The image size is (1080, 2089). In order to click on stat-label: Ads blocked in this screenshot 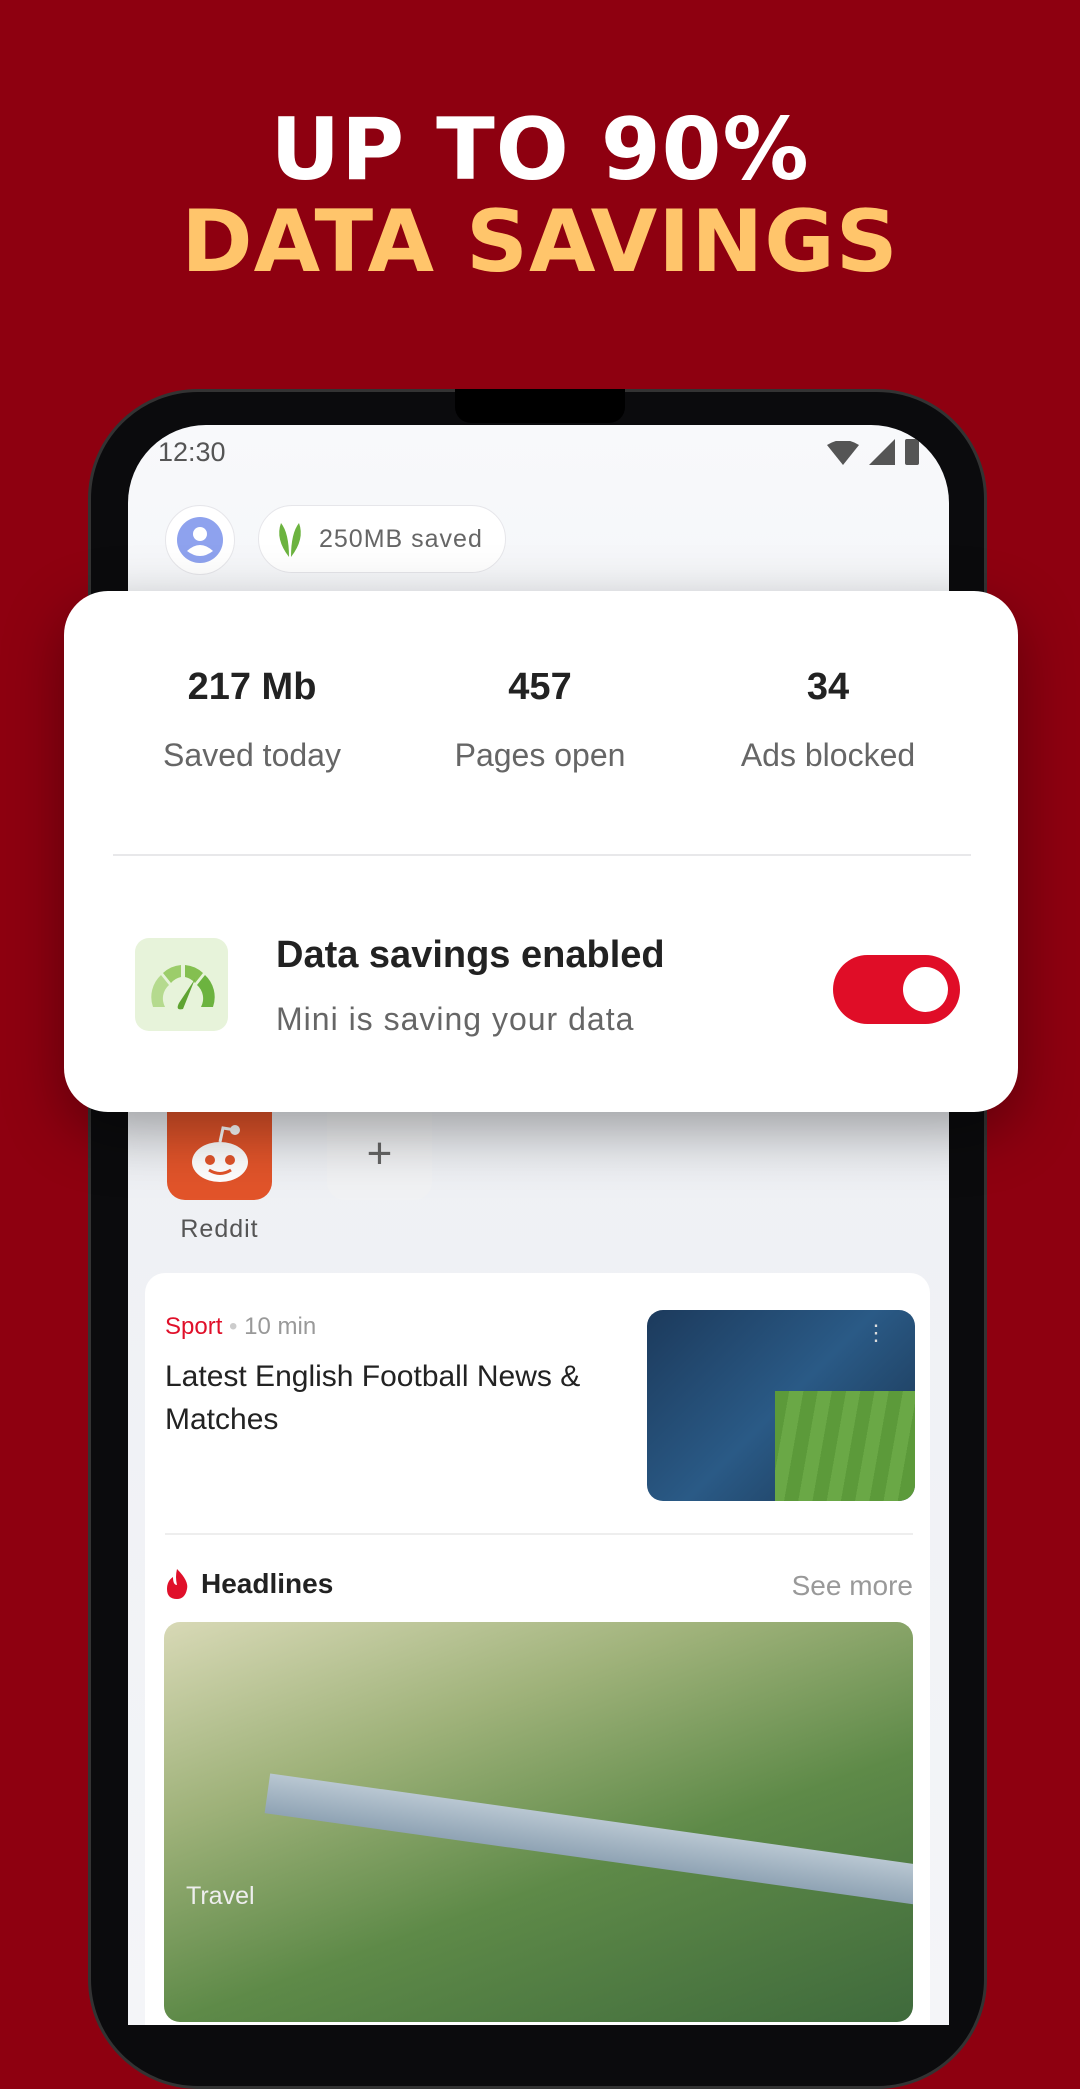, I will do `click(828, 755)`.